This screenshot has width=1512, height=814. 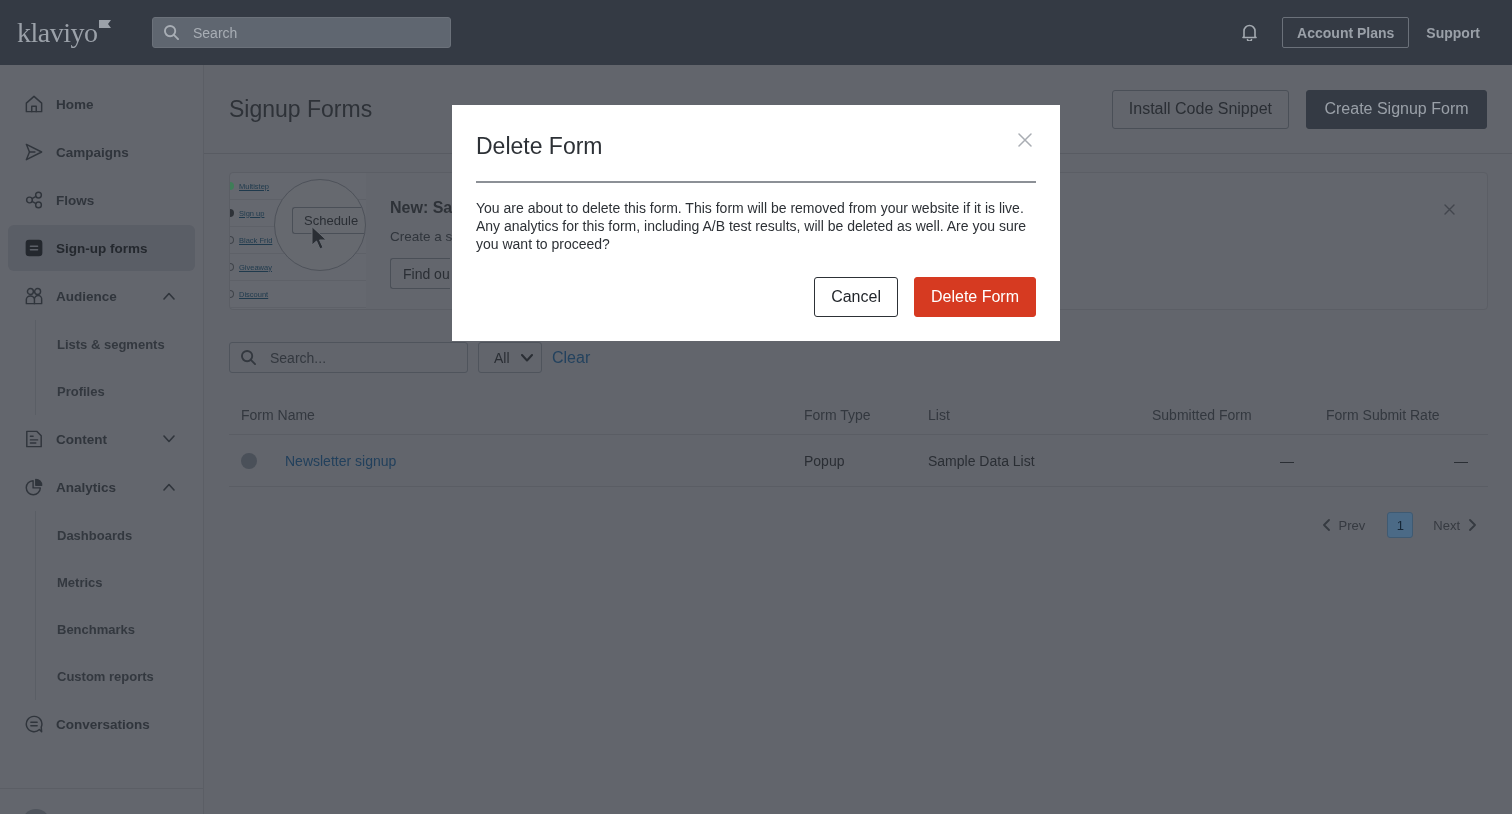 What do you see at coordinates (824, 460) in the screenshot?
I see `table-cell: Popup` at bounding box center [824, 460].